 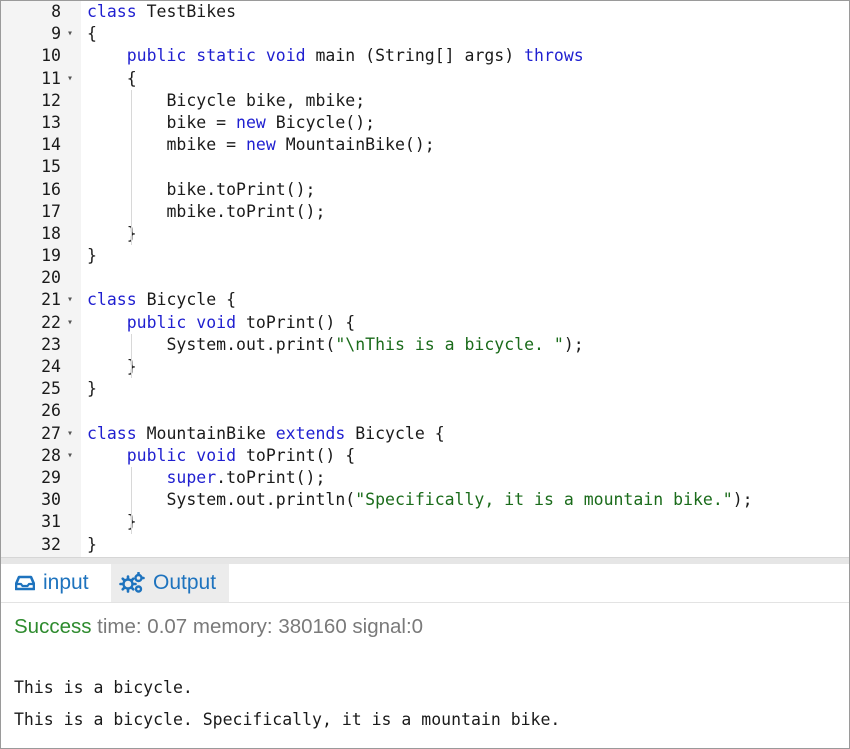 I want to click on line-number: 8, so click(x=56, y=11).